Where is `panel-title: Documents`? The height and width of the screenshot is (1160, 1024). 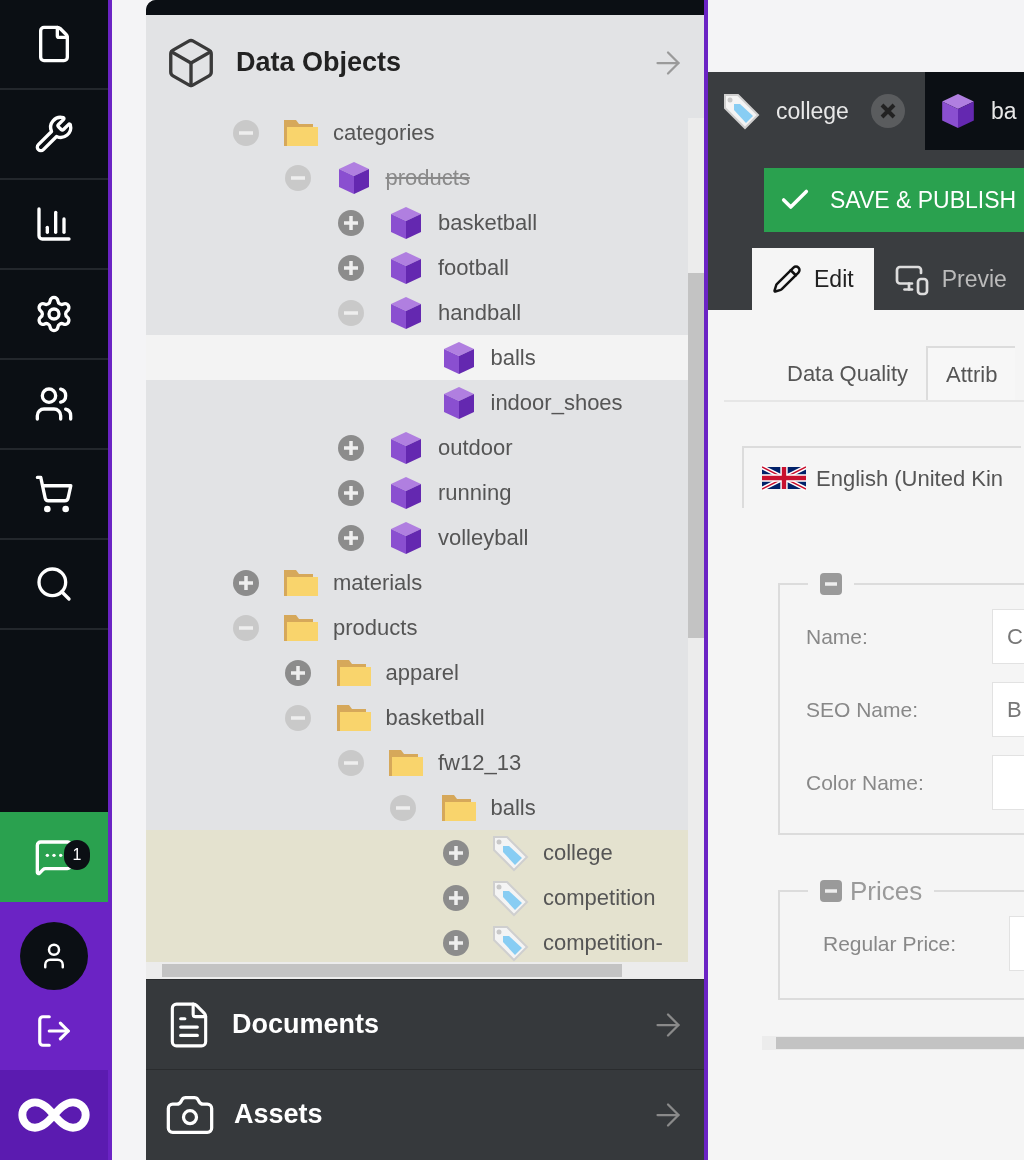 panel-title: Documents is located at coordinates (306, 1025).